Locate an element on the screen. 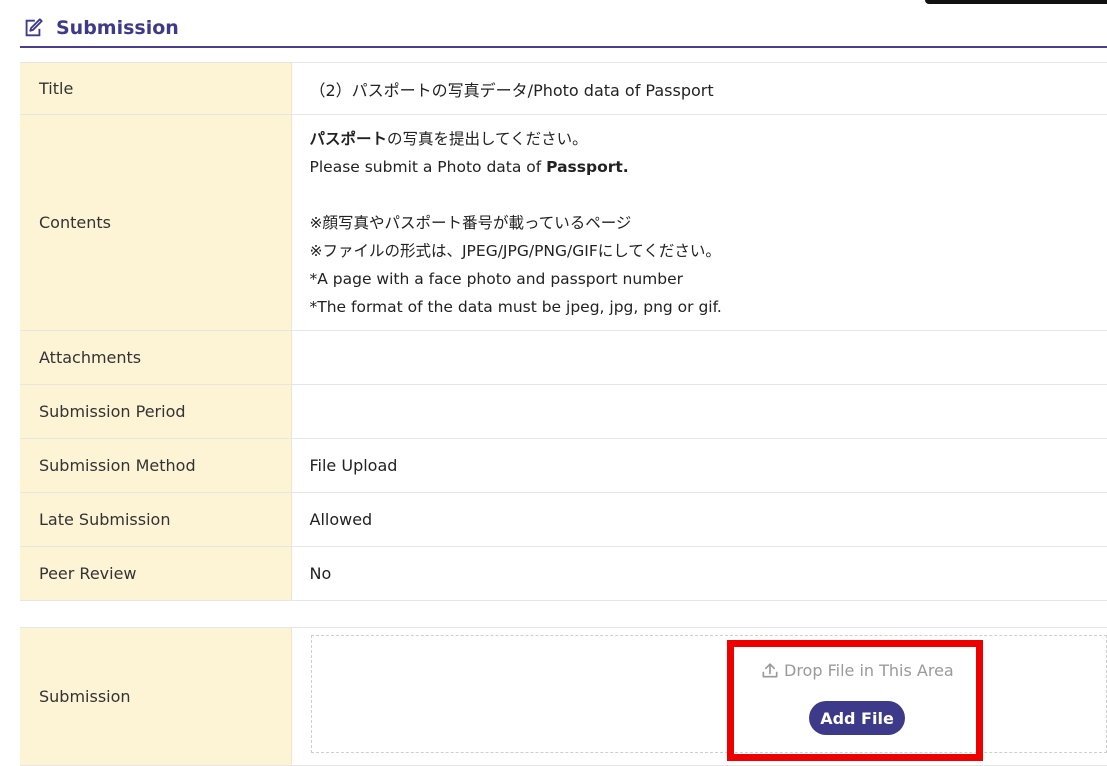 The height and width of the screenshot is (766, 1107). add-file-button: Add File is located at coordinates (857, 718).